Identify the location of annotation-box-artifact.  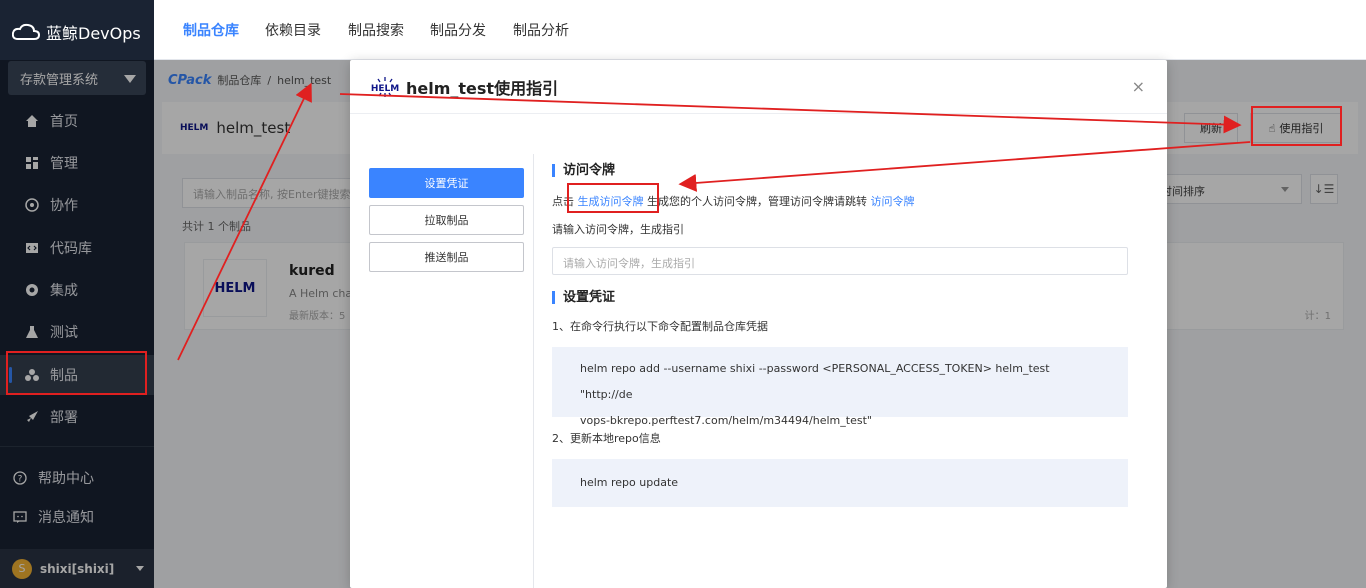
(76, 373).